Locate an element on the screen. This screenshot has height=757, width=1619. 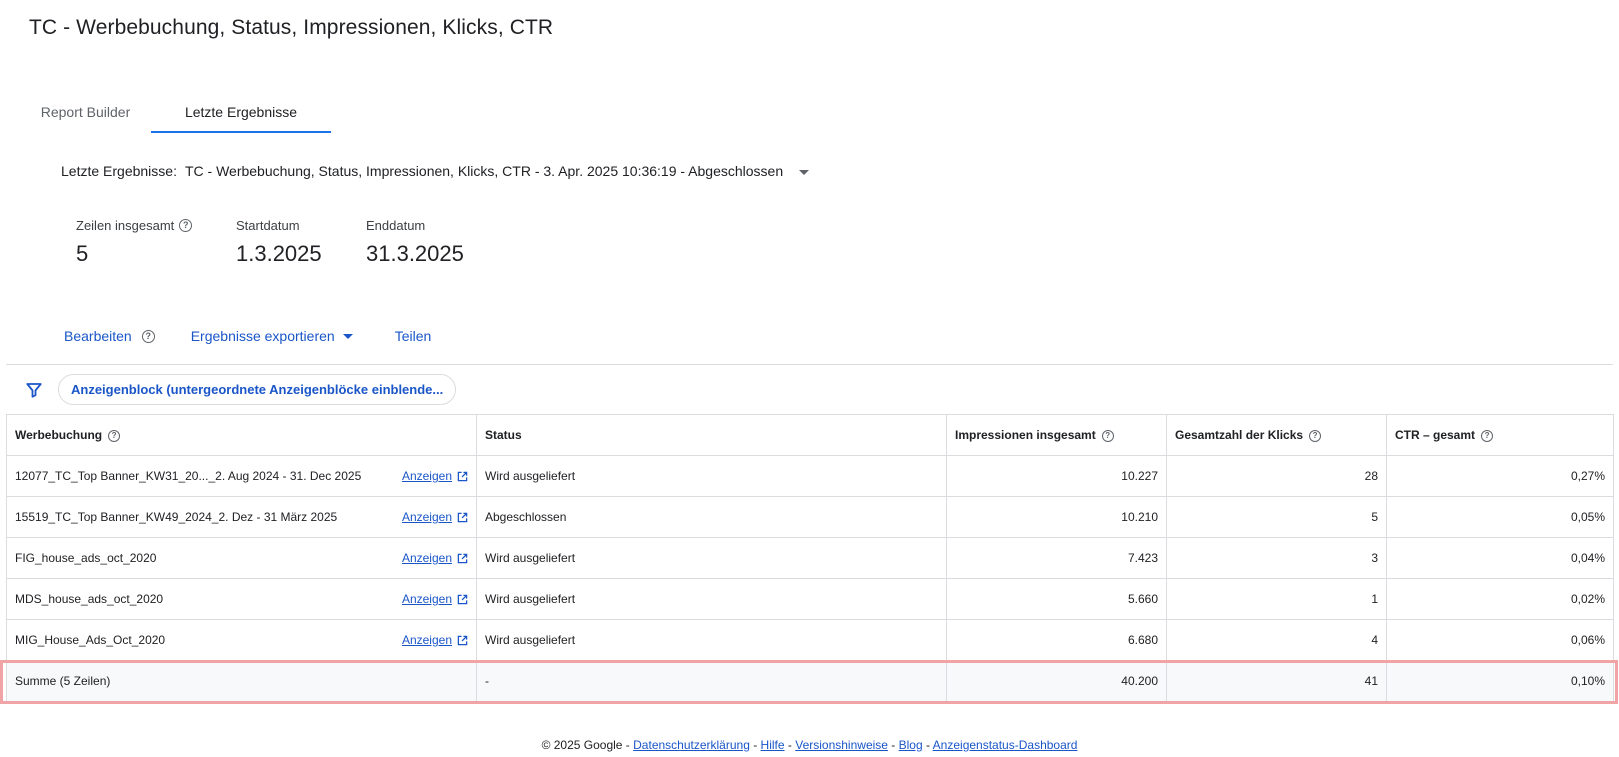
dropdown-arrow-icon is located at coordinates (347, 336).